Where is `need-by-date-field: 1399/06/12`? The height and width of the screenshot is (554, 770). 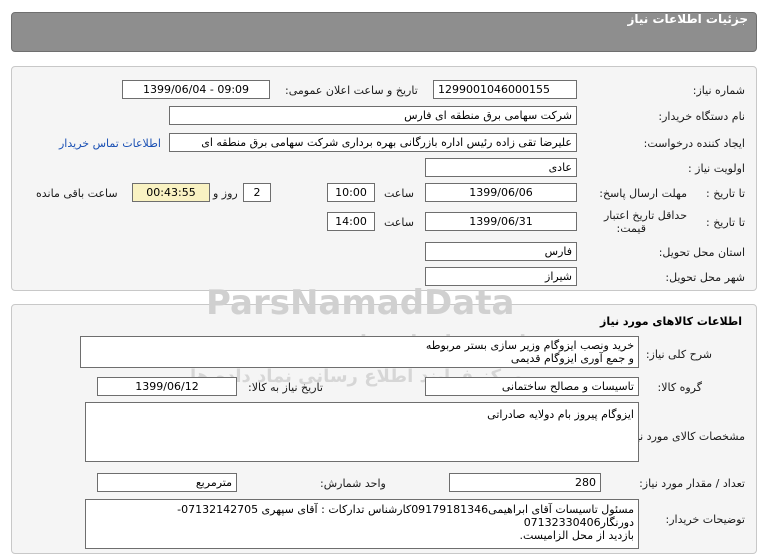
need-by-date-field: 1399/06/12 is located at coordinates (167, 386).